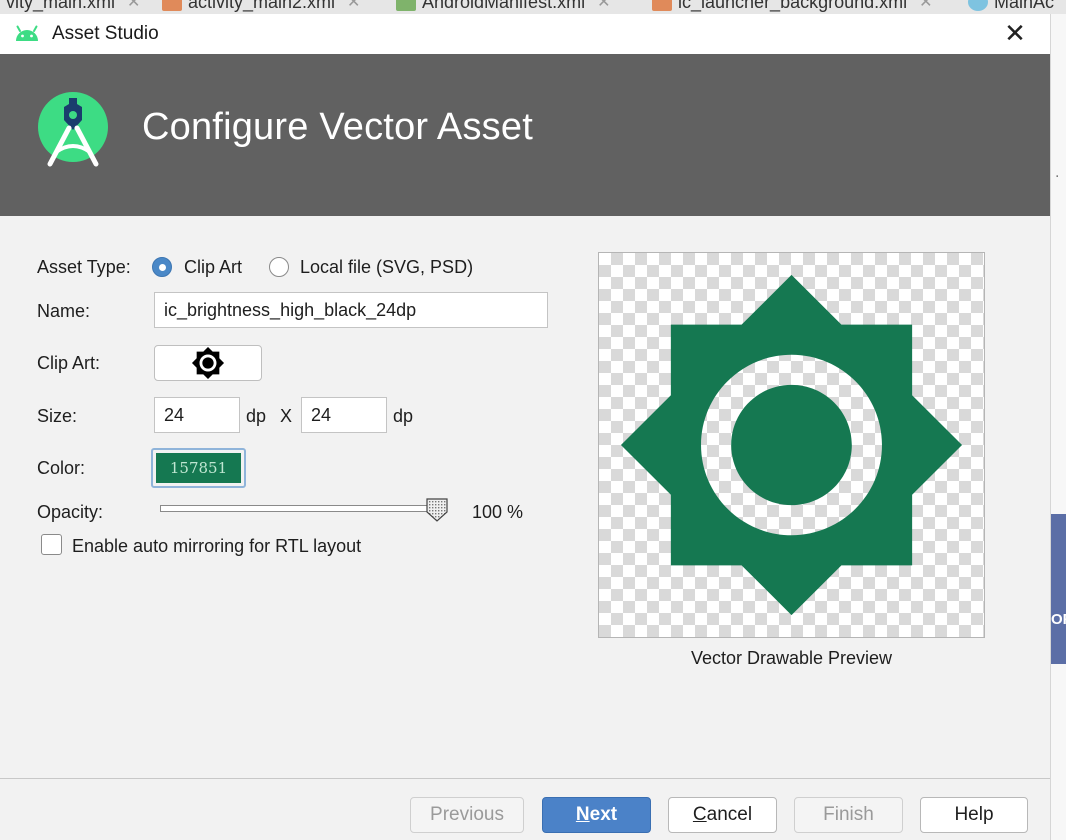 This screenshot has width=1066, height=840. Describe the element at coordinates (297, 508) in the screenshot. I see `opacity-slider-track` at that location.